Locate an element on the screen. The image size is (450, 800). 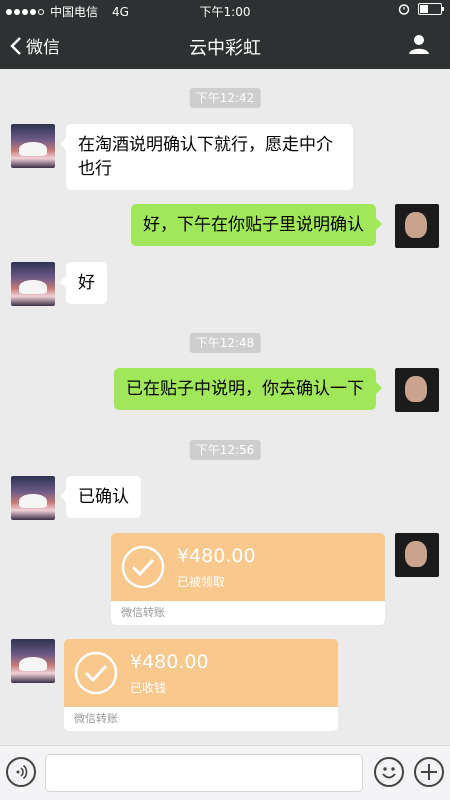
message-input is located at coordinates (204, 773).